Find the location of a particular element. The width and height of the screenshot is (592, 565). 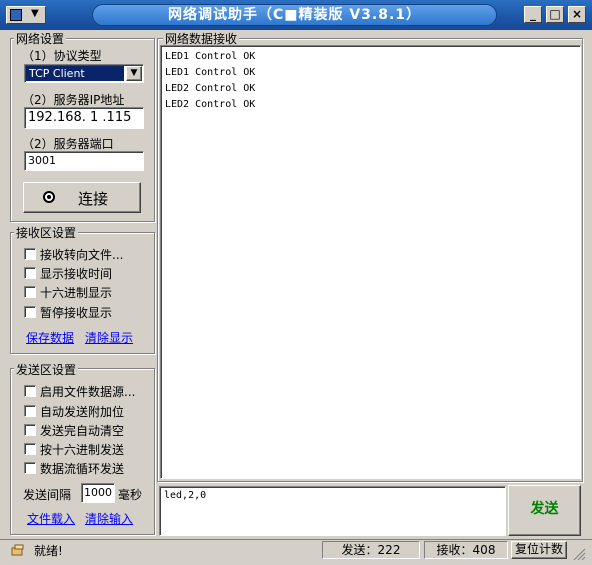

send-settings-label: 发送区设置 is located at coordinates (46, 369).